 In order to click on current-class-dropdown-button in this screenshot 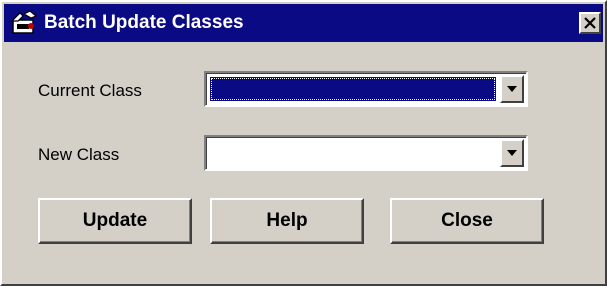, I will do `click(512, 89)`.